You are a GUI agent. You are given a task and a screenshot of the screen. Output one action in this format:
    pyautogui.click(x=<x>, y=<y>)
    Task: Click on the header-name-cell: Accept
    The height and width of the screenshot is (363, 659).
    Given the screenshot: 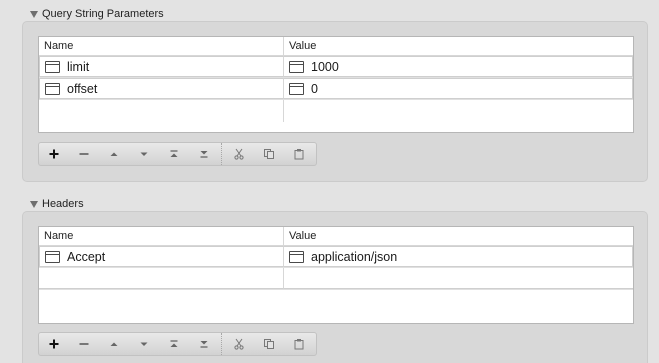 What is the action you would take?
    pyautogui.click(x=161, y=256)
    